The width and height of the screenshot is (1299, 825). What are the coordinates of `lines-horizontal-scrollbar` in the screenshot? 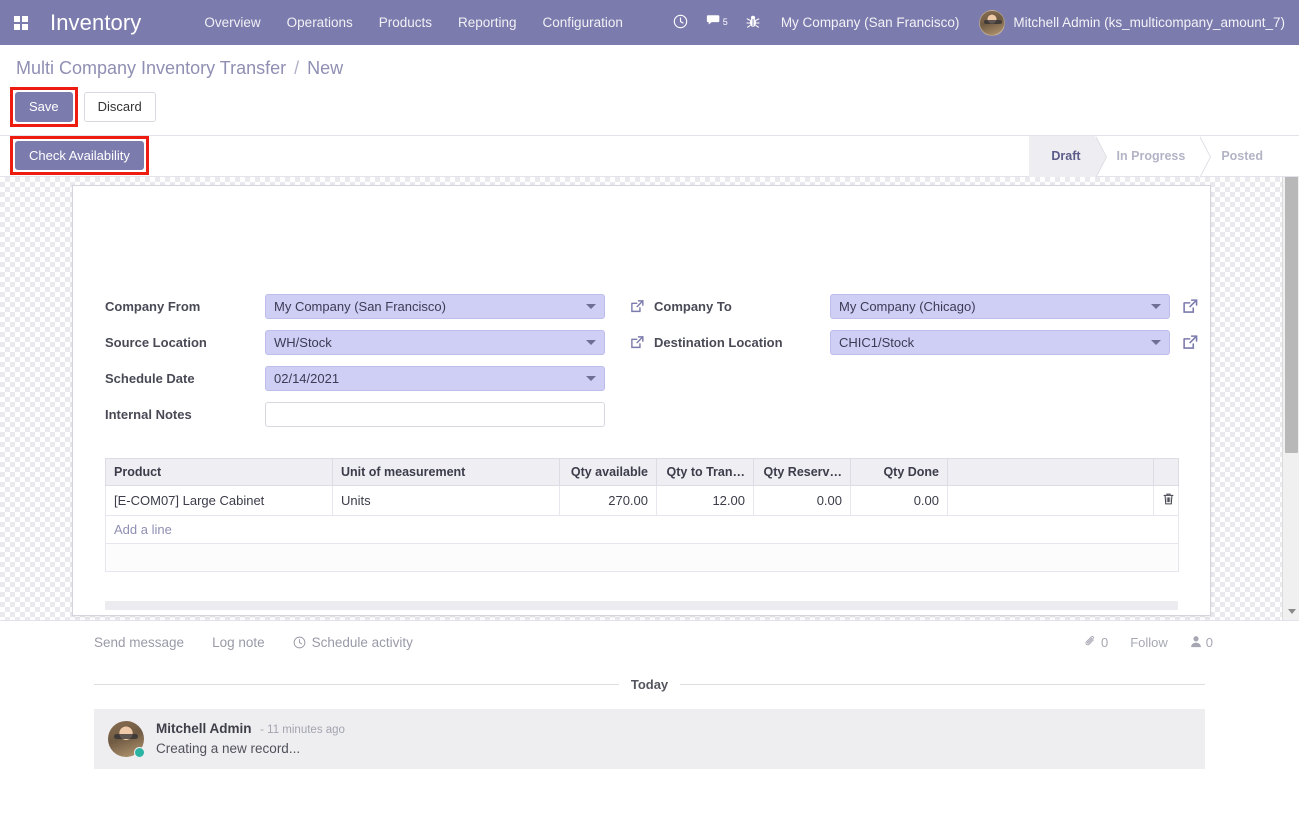 It's located at (641, 605).